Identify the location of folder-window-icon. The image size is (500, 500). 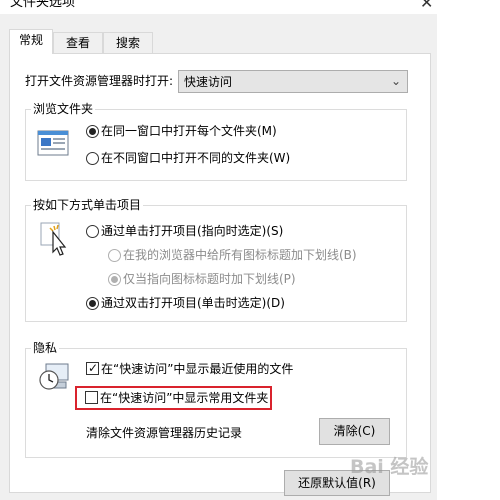
(53, 143).